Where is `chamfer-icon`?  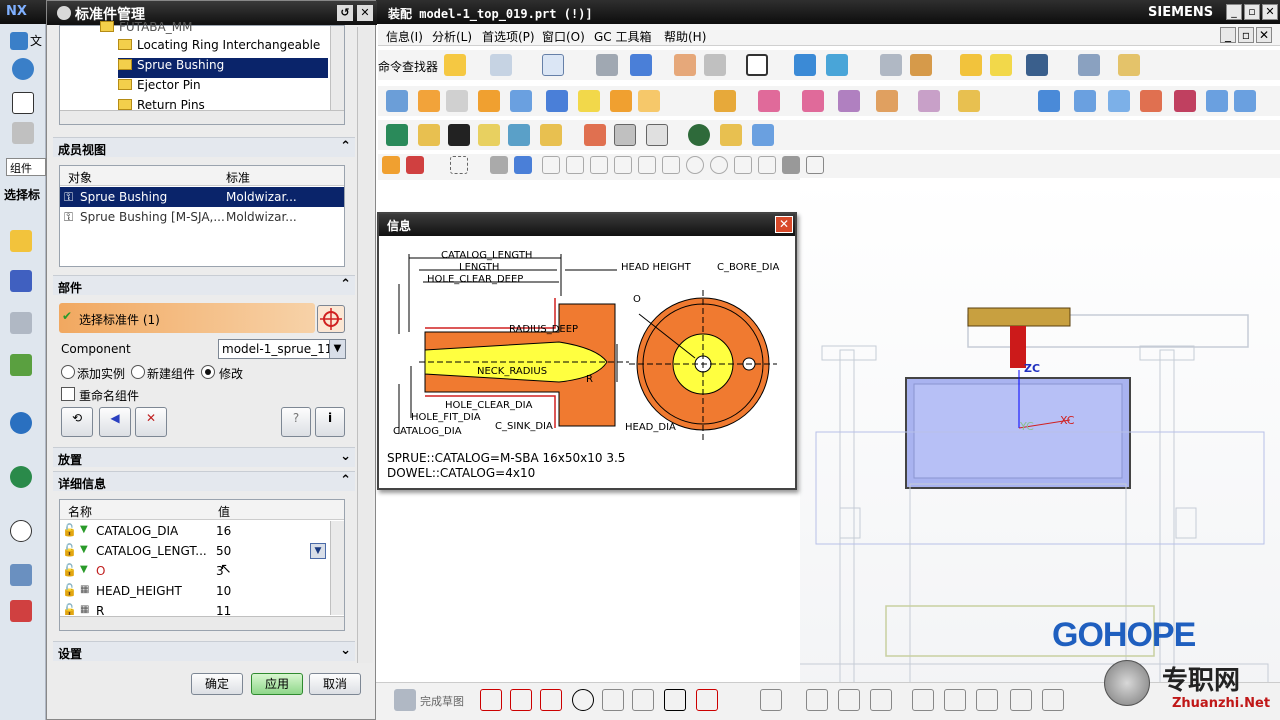 chamfer-icon is located at coordinates (643, 700).